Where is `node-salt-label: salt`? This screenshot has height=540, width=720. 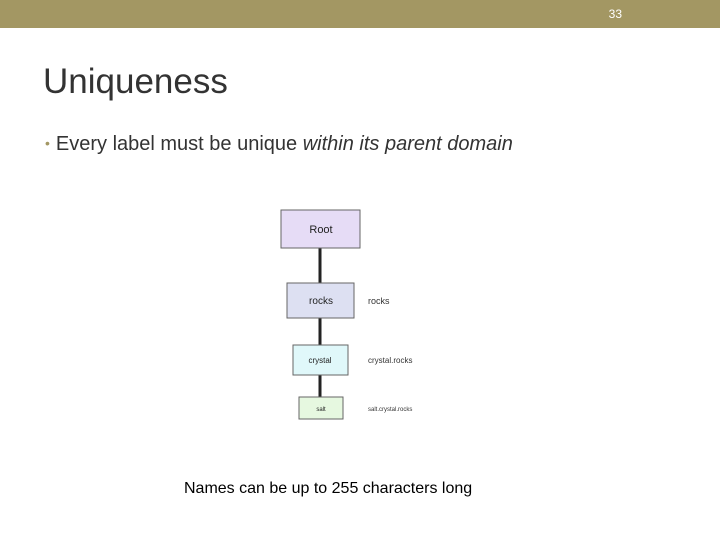
node-salt-label: salt is located at coordinates (321, 410).